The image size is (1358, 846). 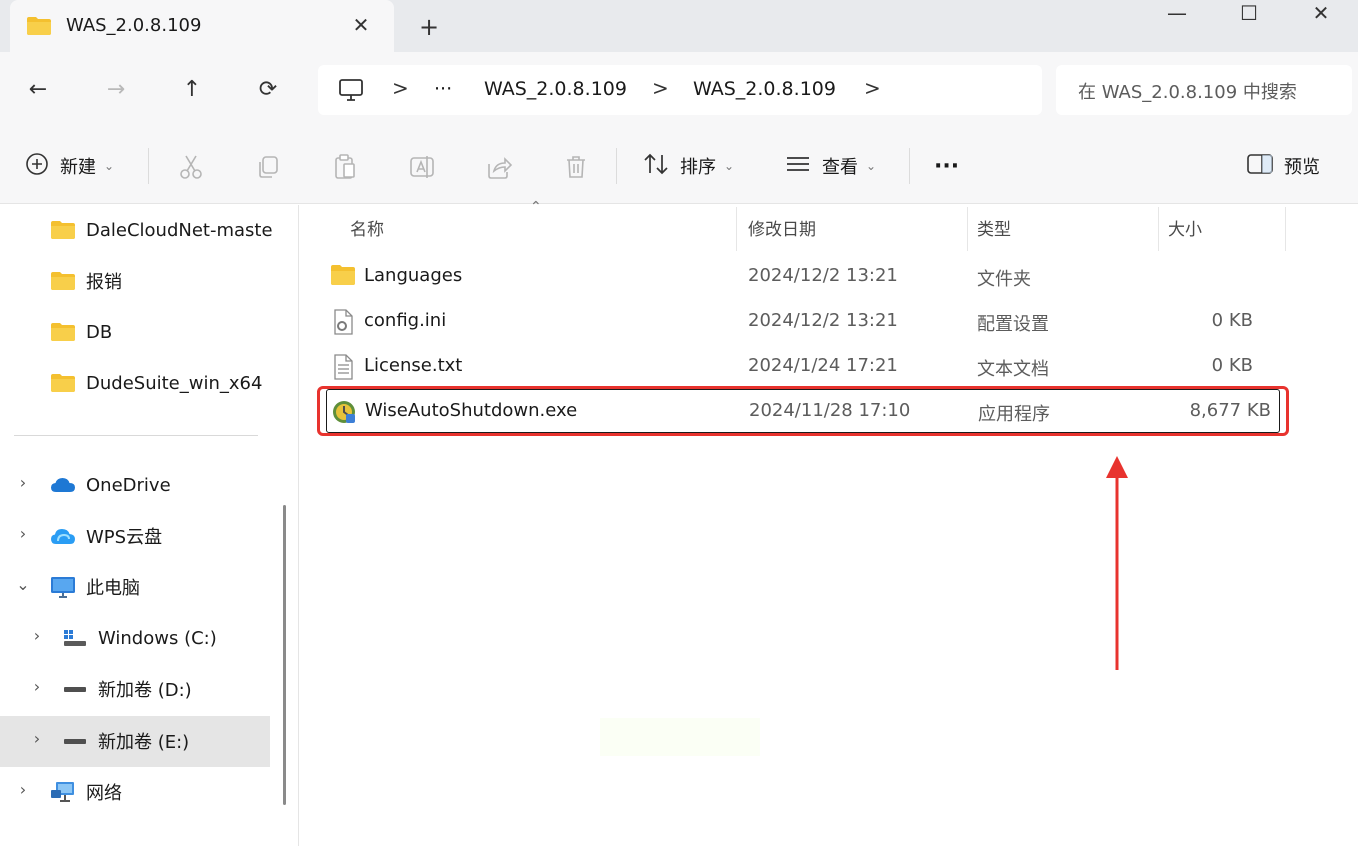 What do you see at coordinates (830, 166) in the screenshot?
I see `view-button: 查看 ⌄` at bounding box center [830, 166].